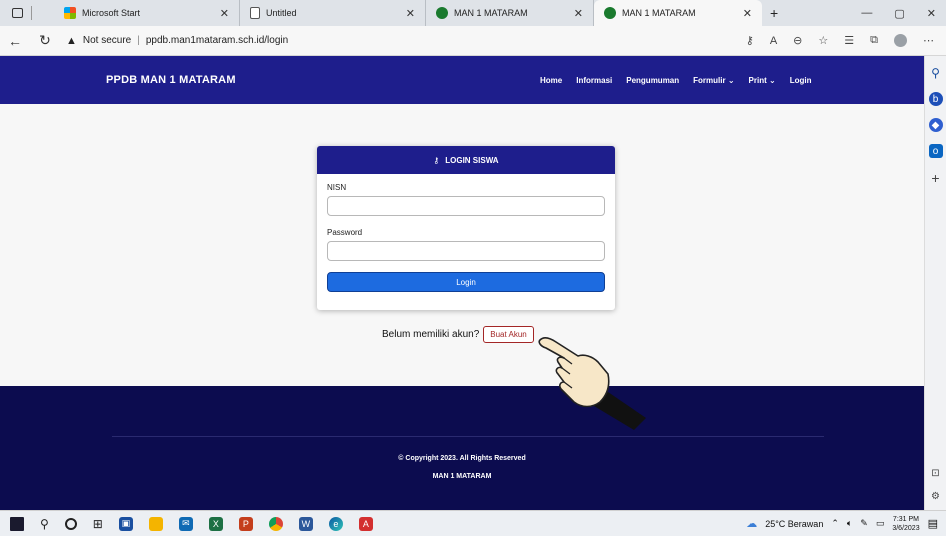  I want to click on nisn-input, so click(466, 206).